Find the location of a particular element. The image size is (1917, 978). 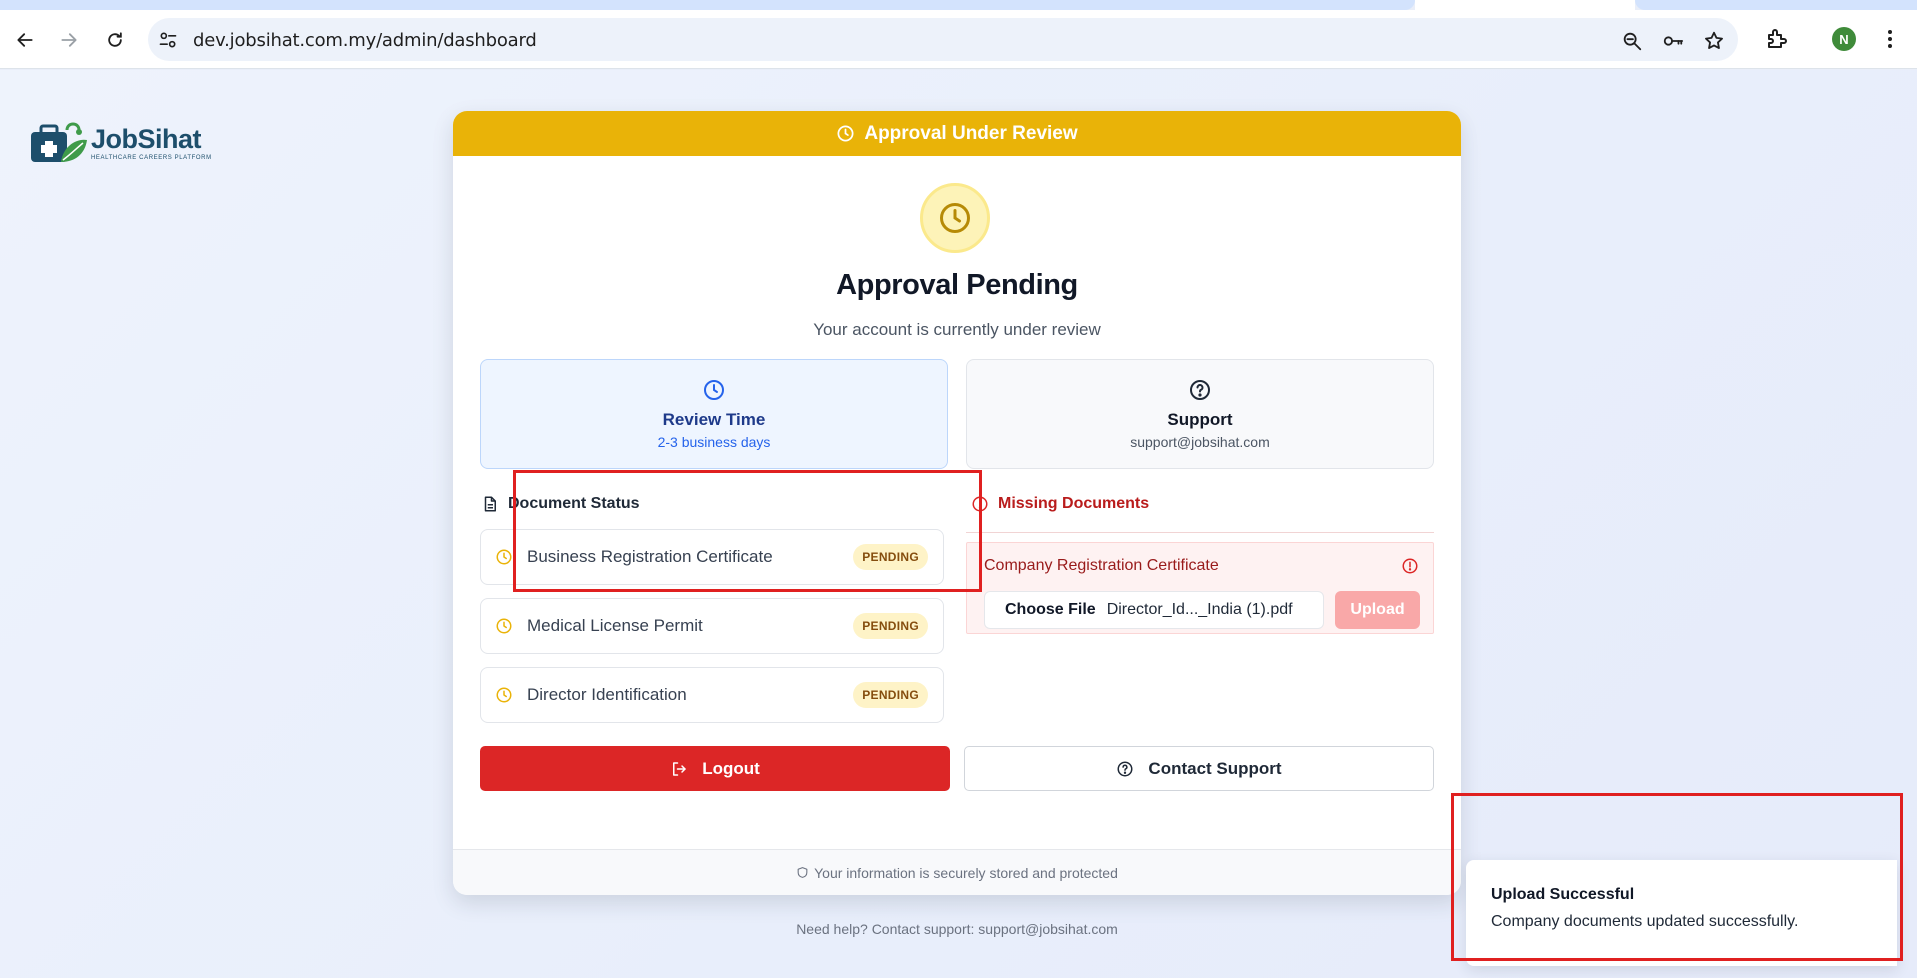

file-input: Choose File Director_Id..._India (1).pdf is located at coordinates (1154, 610).